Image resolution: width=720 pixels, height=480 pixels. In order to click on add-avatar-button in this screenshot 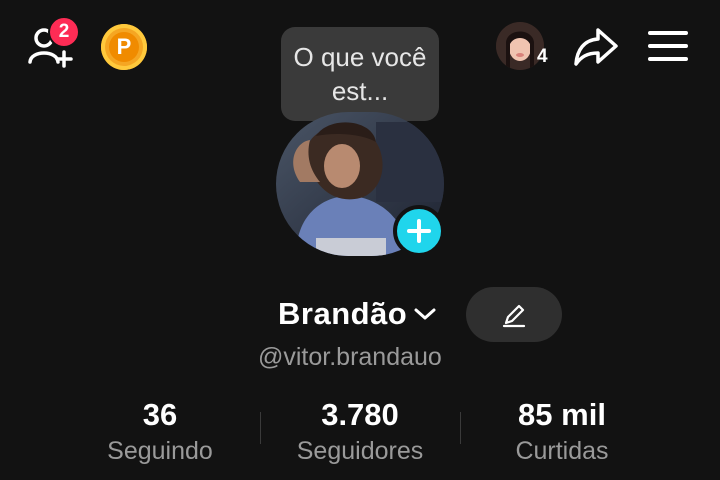, I will do `click(419, 231)`.